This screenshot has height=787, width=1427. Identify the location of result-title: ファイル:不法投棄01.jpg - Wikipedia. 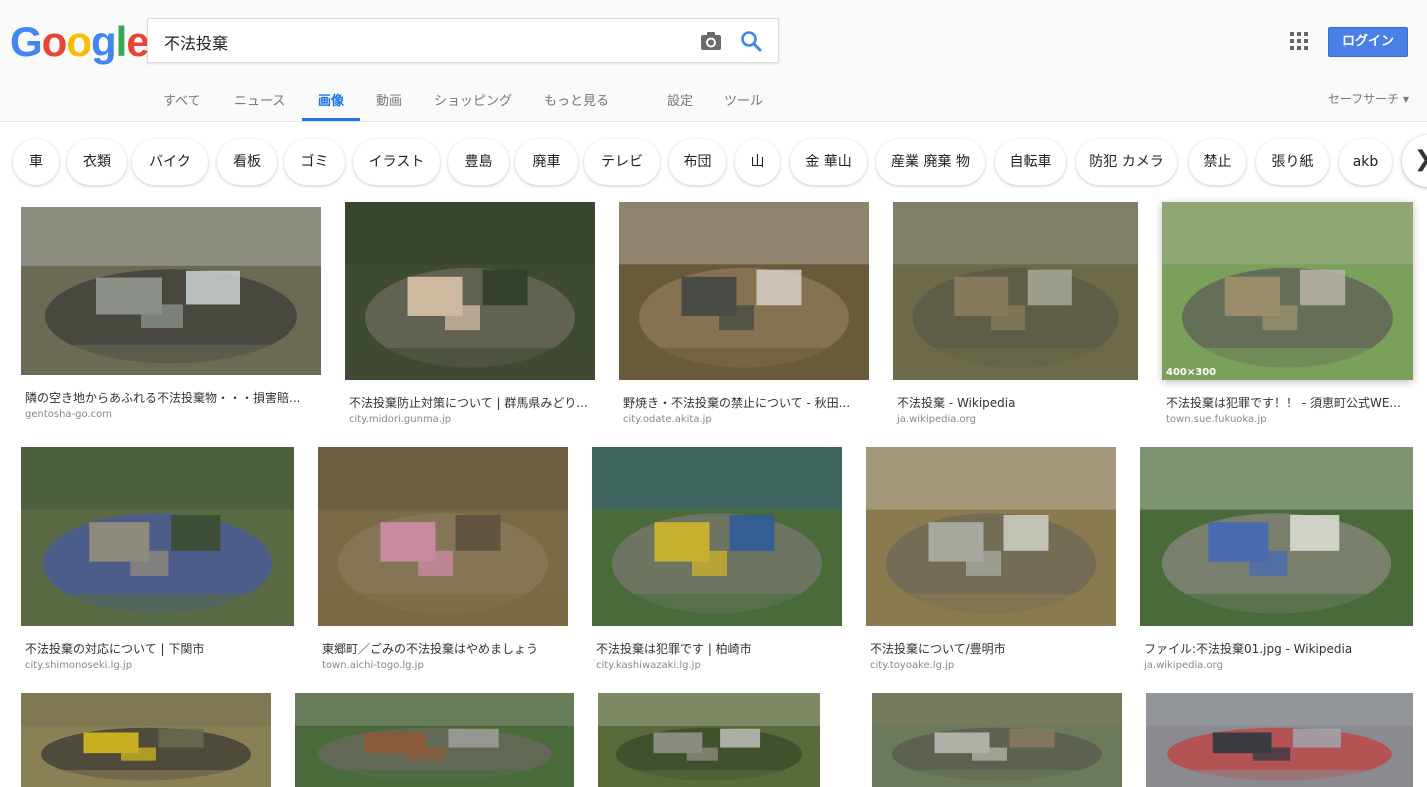
(1277, 648).